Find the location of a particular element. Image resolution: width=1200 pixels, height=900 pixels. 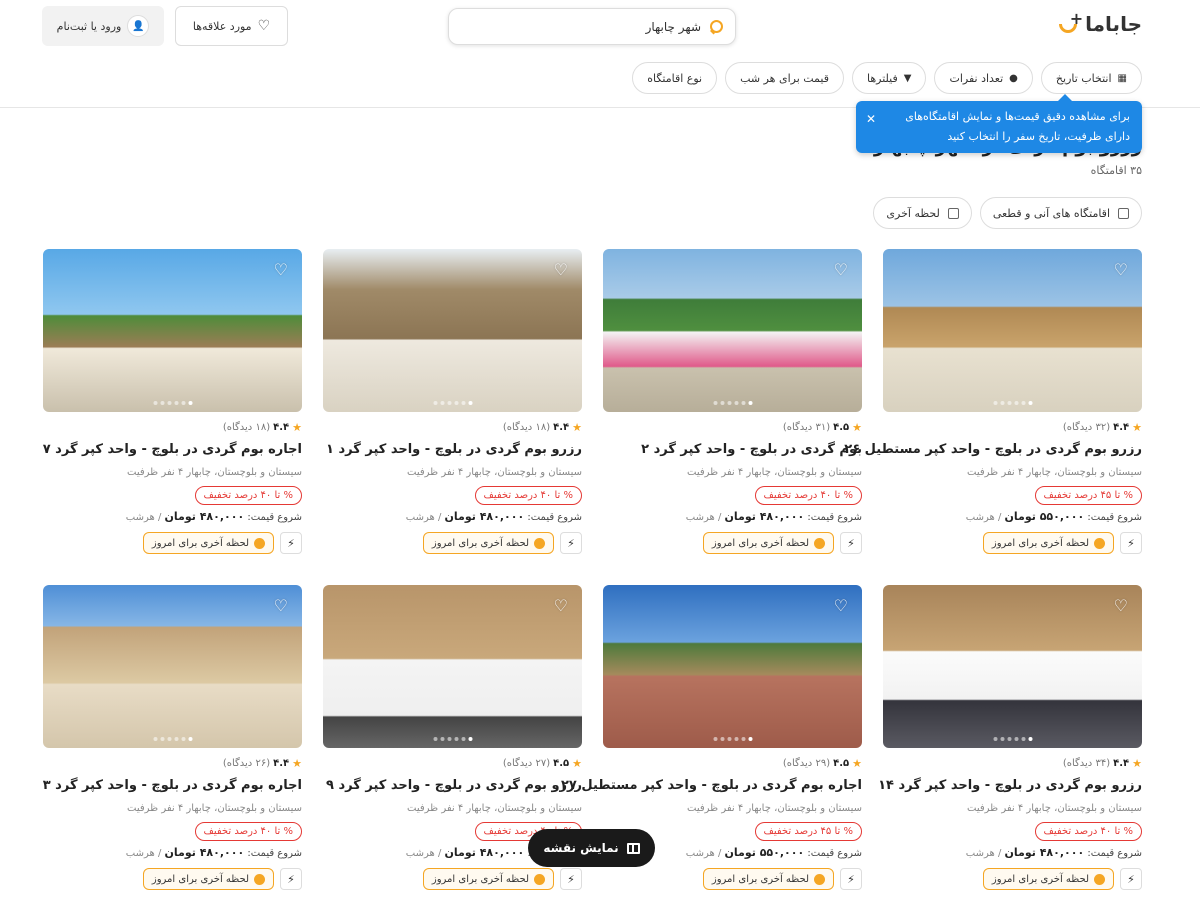

listing-title: بوم گردی در بلوچ - واحد کپر گرد ۲ is located at coordinates (732, 451).